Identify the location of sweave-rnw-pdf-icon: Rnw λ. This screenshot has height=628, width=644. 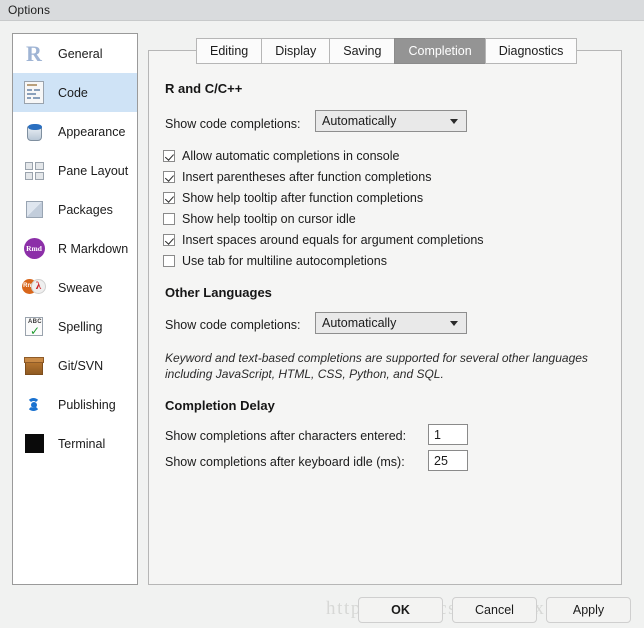
(34, 288).